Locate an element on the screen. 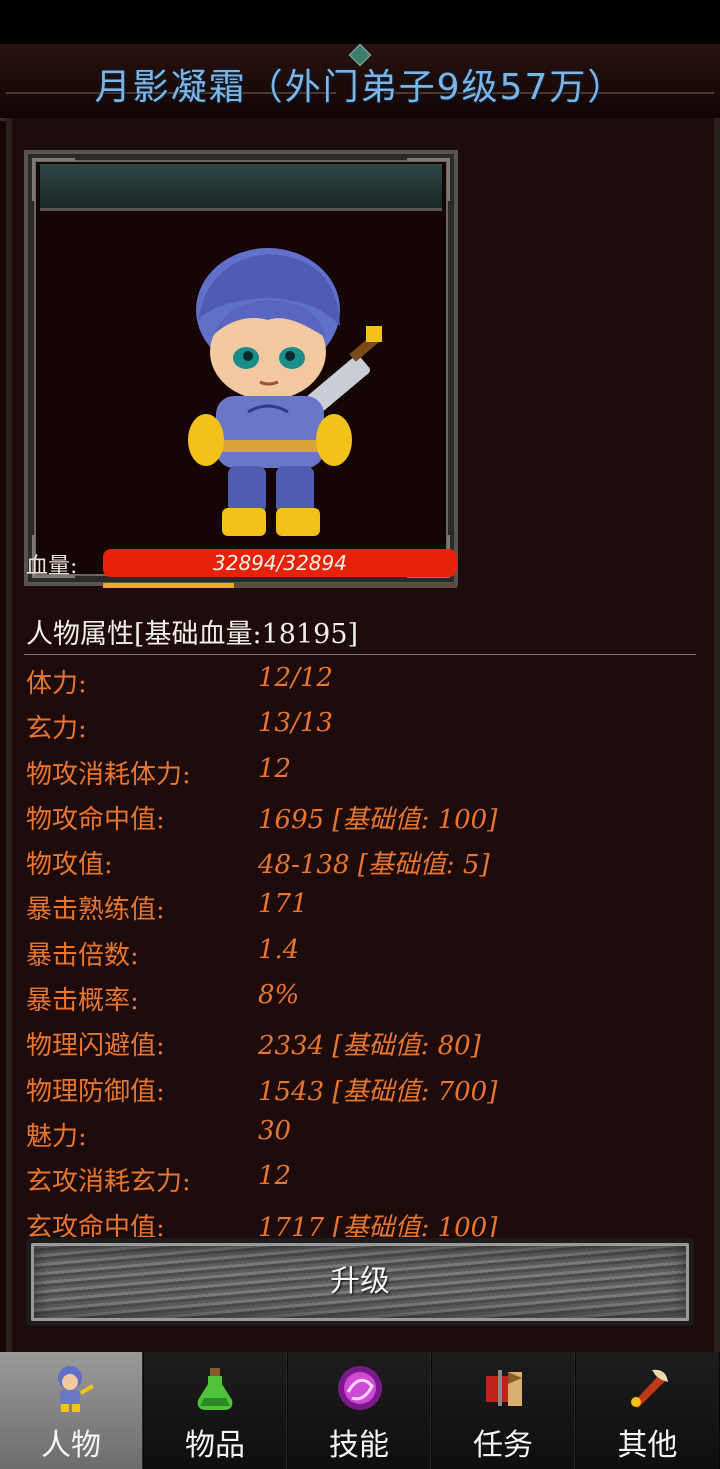 The height and width of the screenshot is (1469, 720). upgrade-button: 升级 is located at coordinates (360, 1282).